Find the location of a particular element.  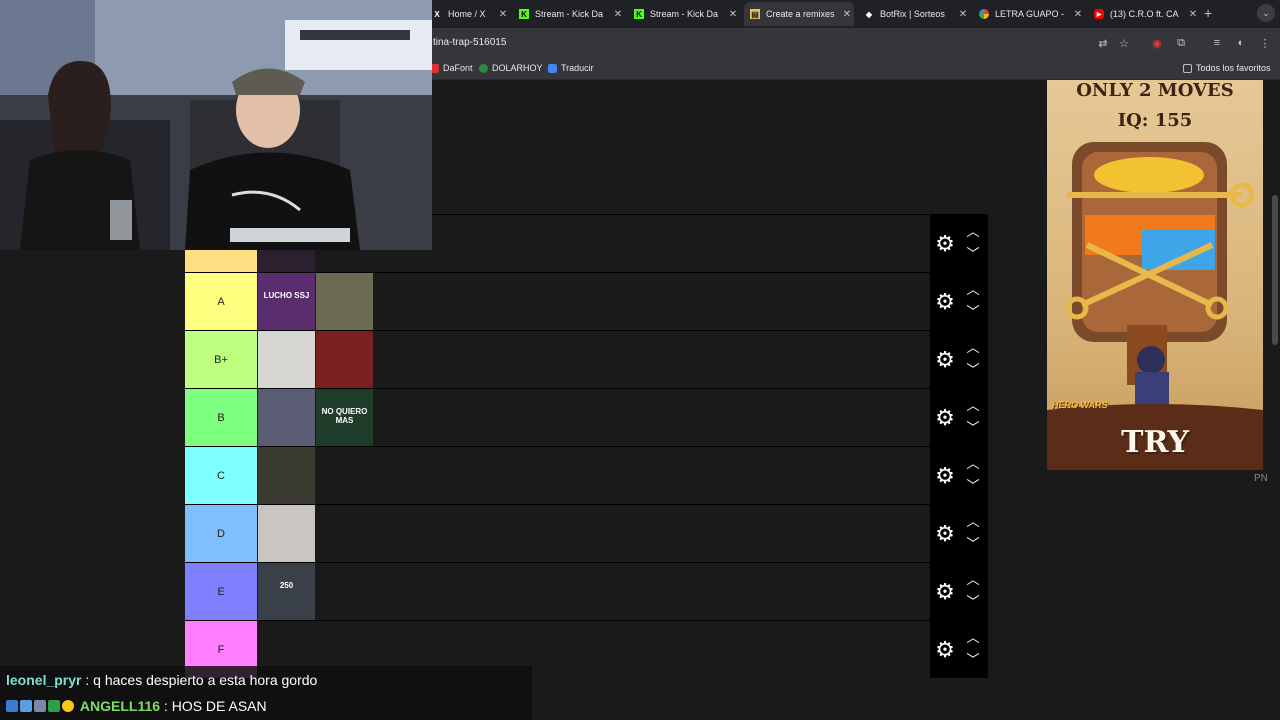

extensions-icon: ⧉ is located at coordinates (1181, 43).